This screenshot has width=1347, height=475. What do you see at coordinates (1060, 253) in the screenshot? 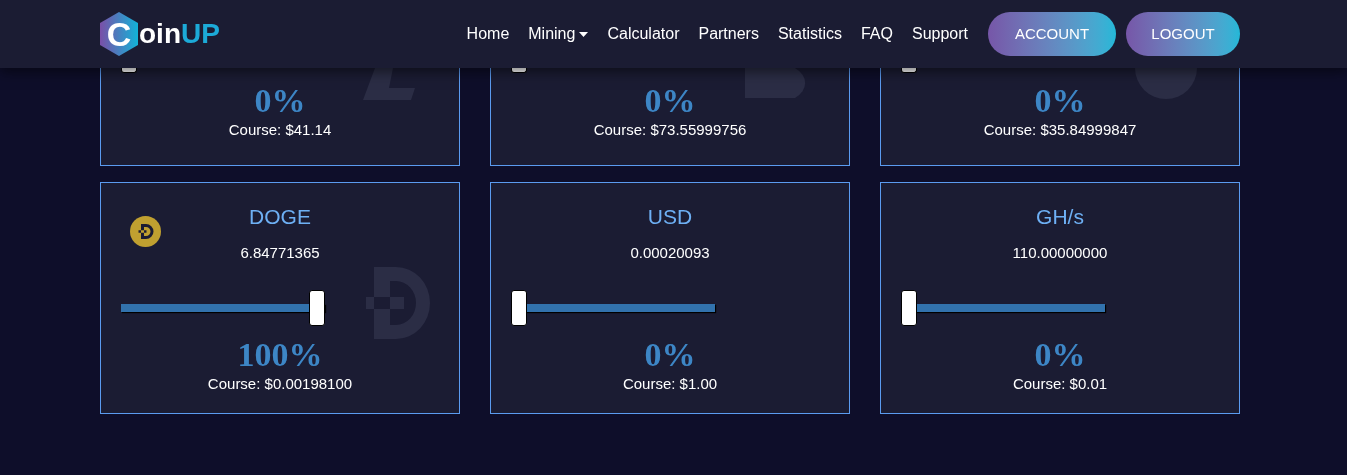
I see `coin-amount: 110.00000000` at bounding box center [1060, 253].